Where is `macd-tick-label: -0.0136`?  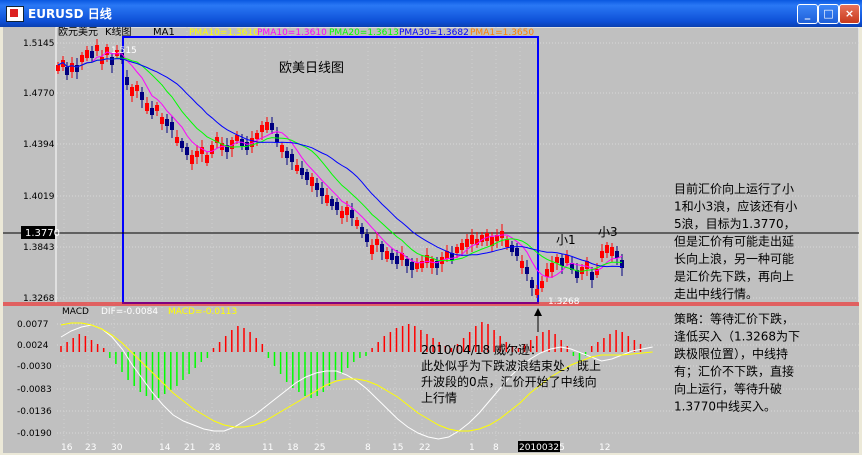 macd-tick-label: -0.0136 is located at coordinates (34, 412).